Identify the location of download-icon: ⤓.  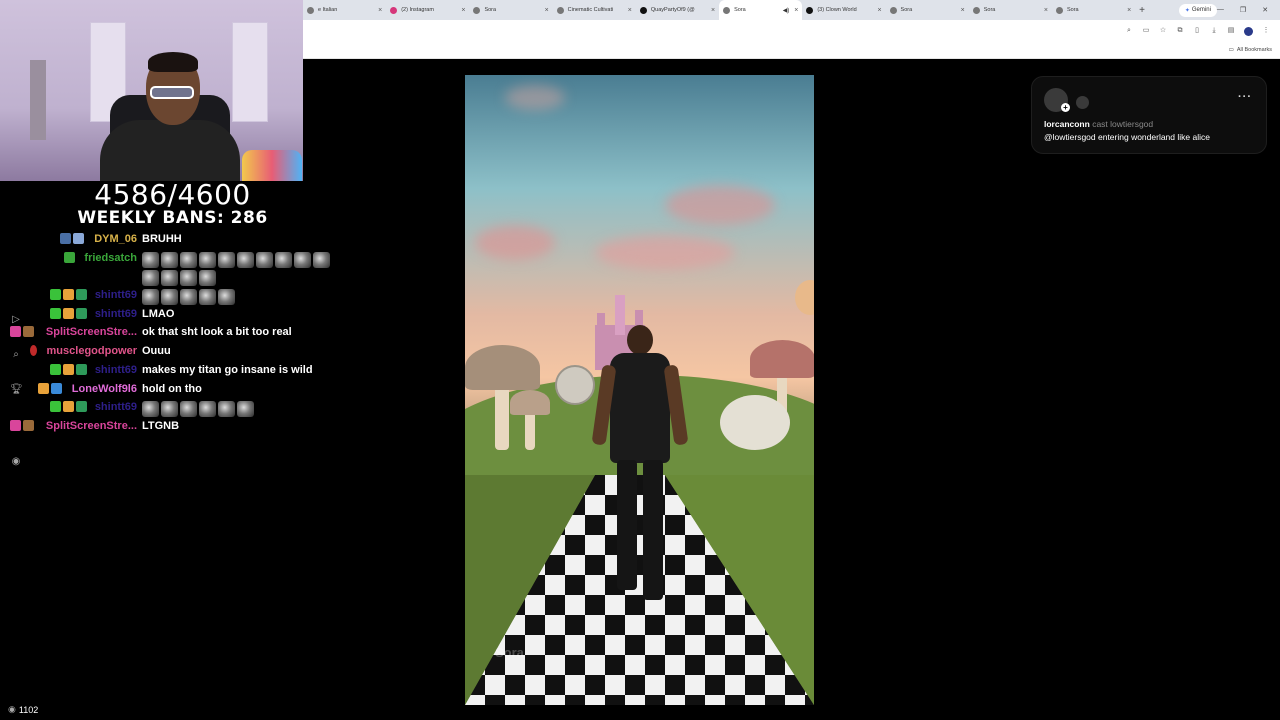
(1214, 31).